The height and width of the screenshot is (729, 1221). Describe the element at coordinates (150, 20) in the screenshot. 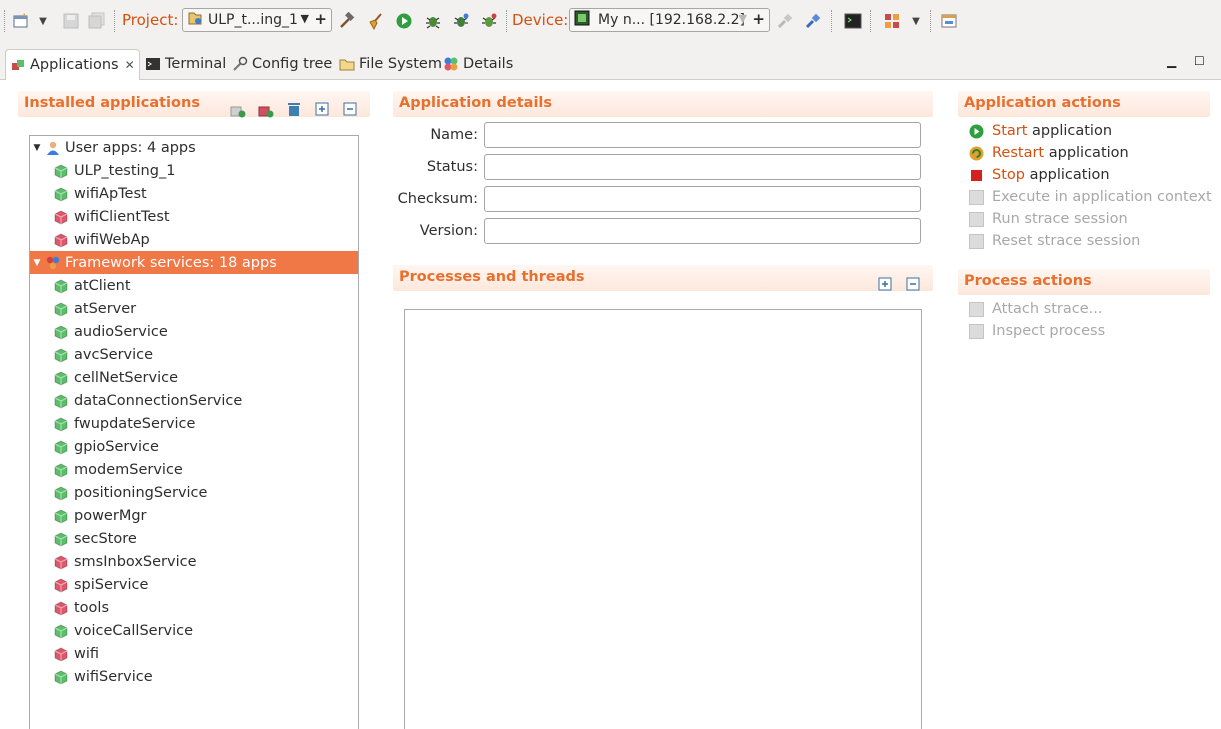

I see `project-label: Project:` at that location.